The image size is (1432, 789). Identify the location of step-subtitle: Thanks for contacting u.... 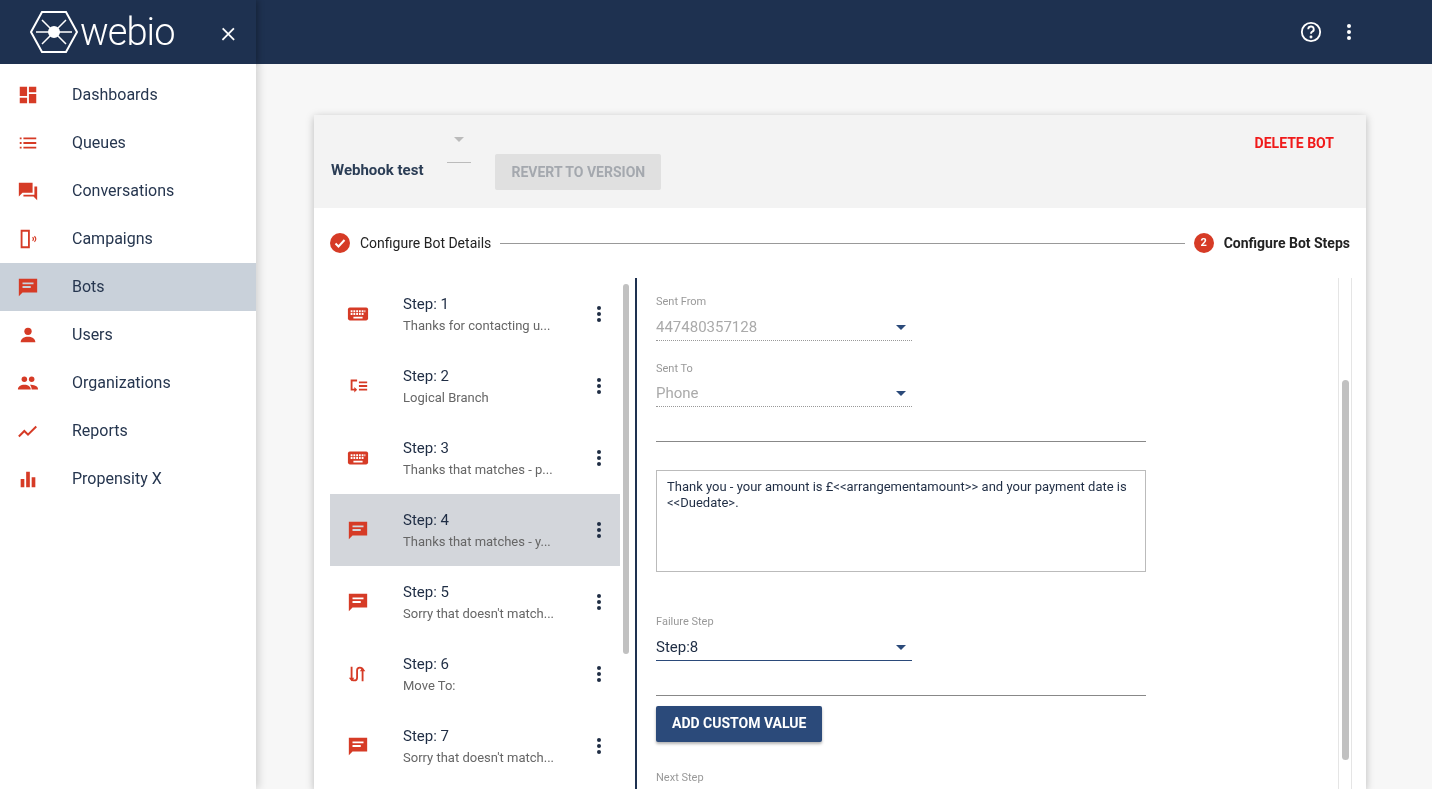
(477, 325).